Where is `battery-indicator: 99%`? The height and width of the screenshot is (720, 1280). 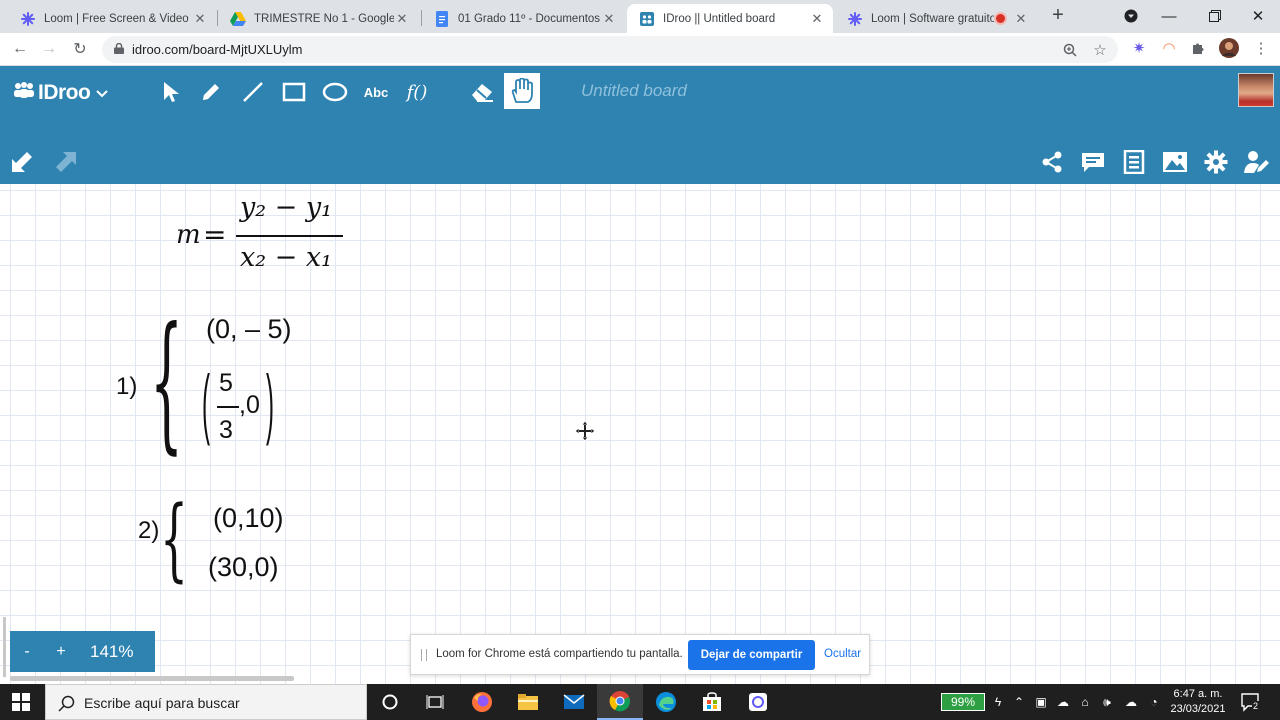
battery-indicator: 99% is located at coordinates (963, 702).